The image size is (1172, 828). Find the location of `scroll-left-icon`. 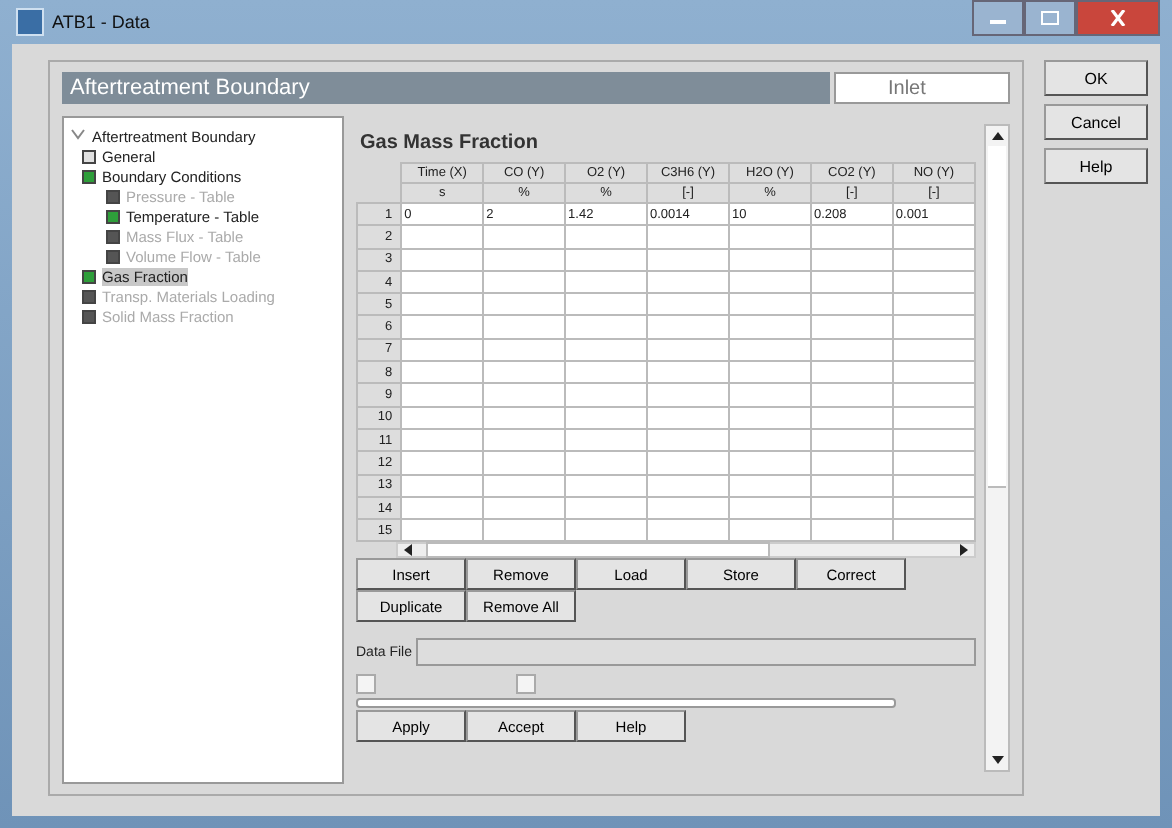

scroll-left-icon is located at coordinates (408, 550).